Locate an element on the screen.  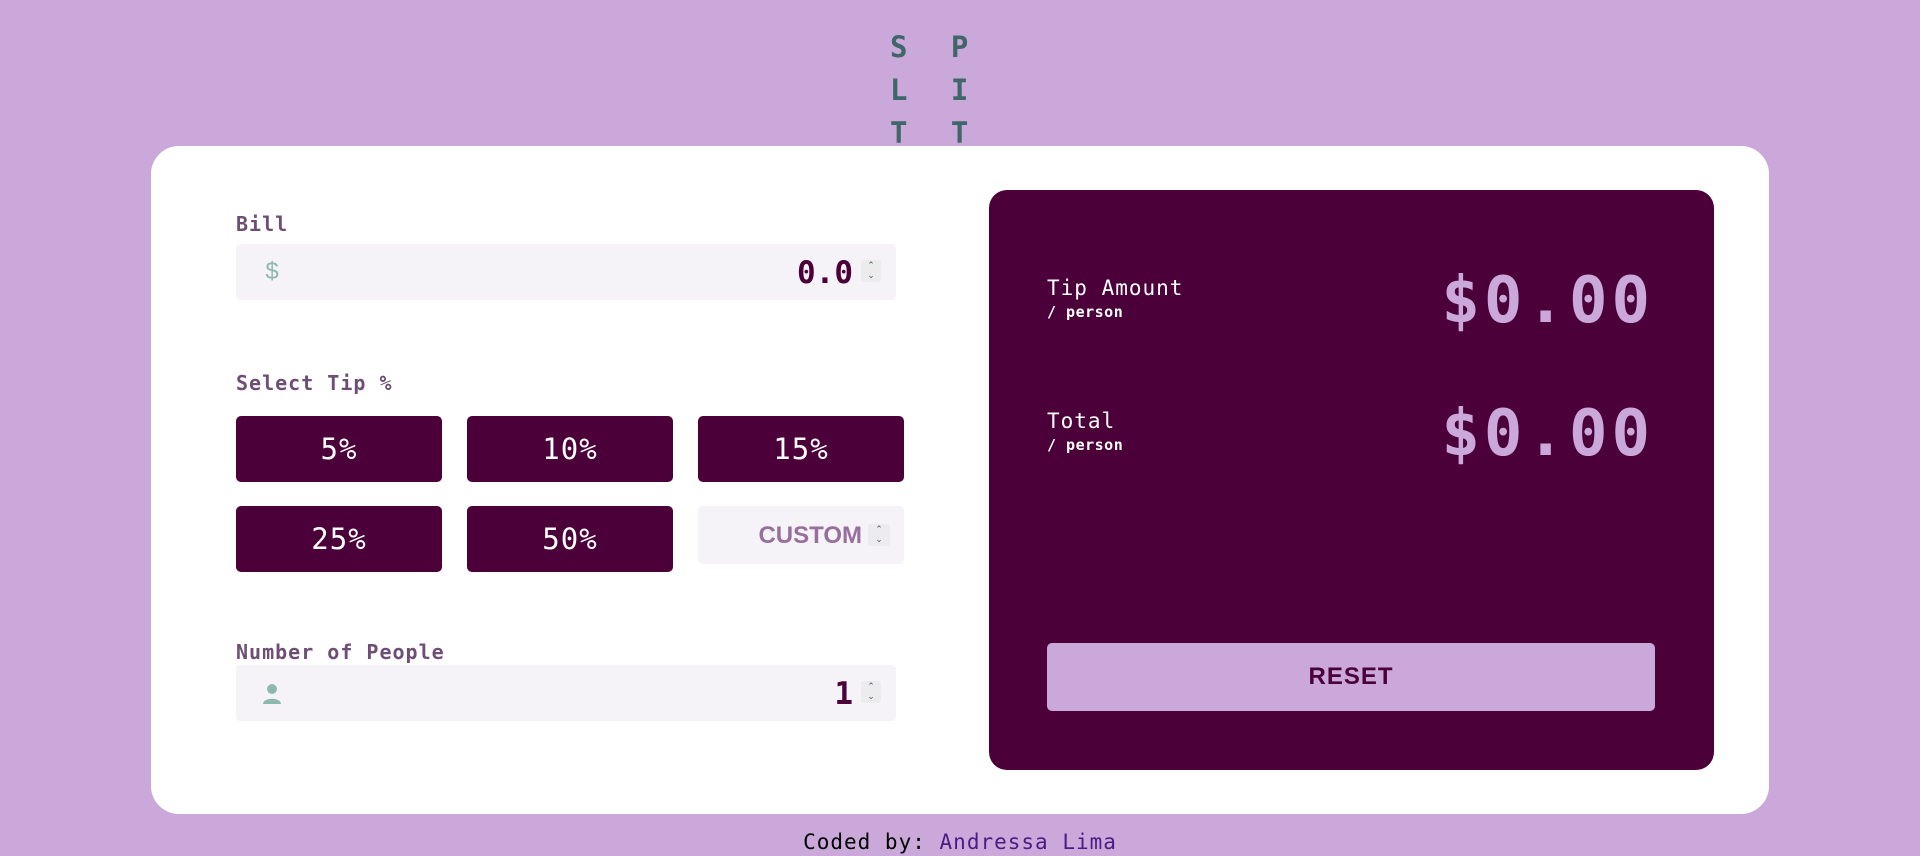
people-input is located at coordinates (823, 694).